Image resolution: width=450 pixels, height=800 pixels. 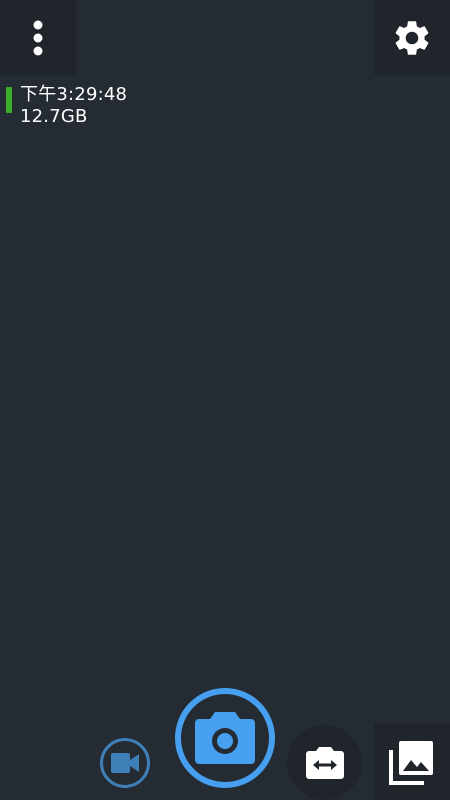 I want to click on settings-button, so click(x=412, y=37).